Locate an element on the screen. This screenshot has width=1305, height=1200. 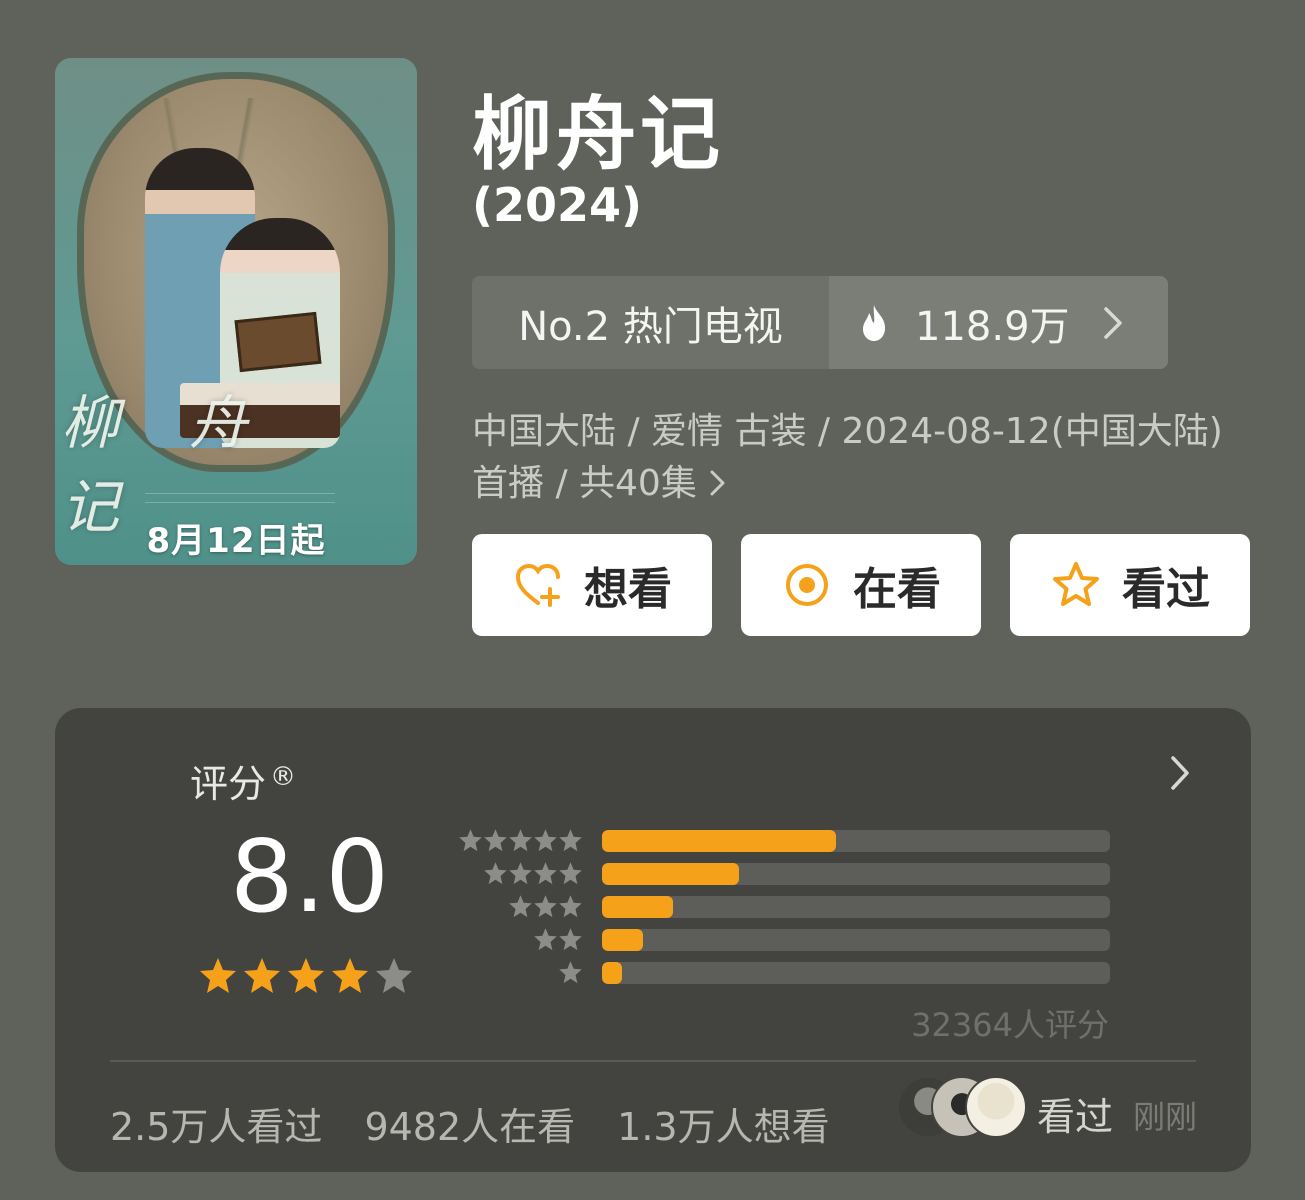
registered-mark: ® is located at coordinates (283, 777).